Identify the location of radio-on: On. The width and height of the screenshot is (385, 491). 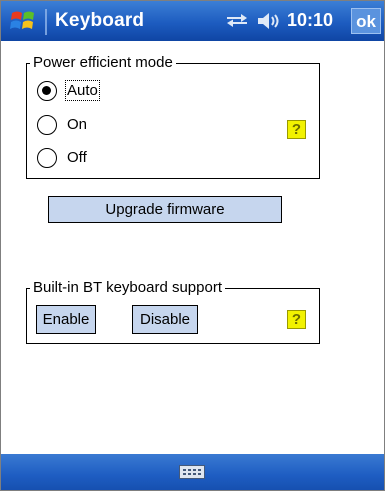
(97, 126).